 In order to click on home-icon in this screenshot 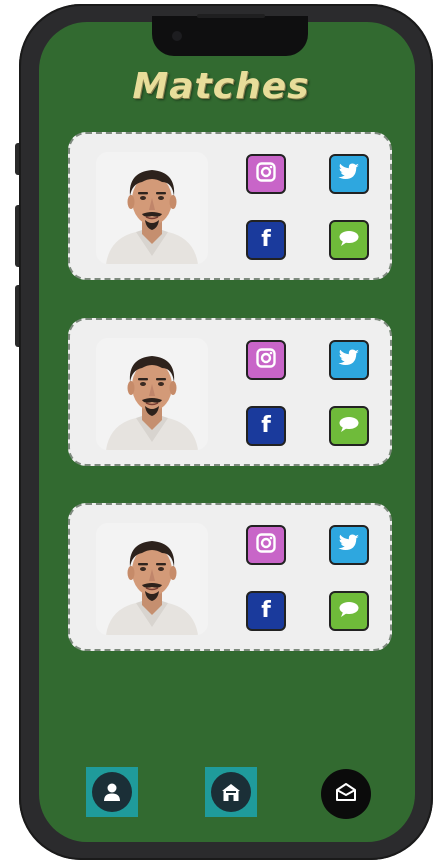, I will do `click(231, 792)`.